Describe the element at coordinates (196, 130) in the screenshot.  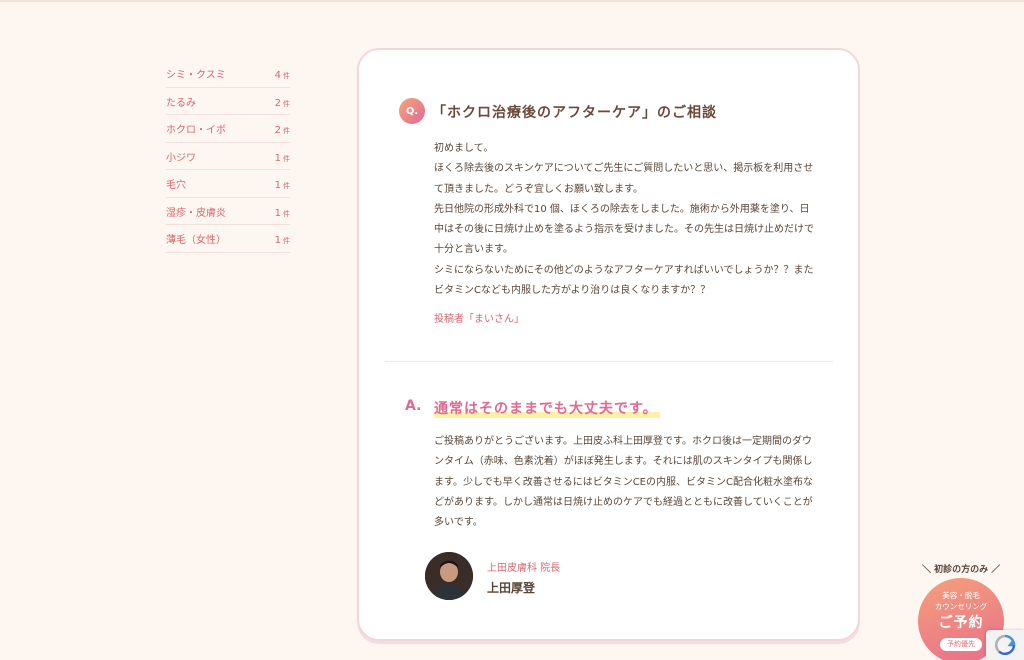
I see `sidebar-item-label: ホクロ・イボ` at that location.